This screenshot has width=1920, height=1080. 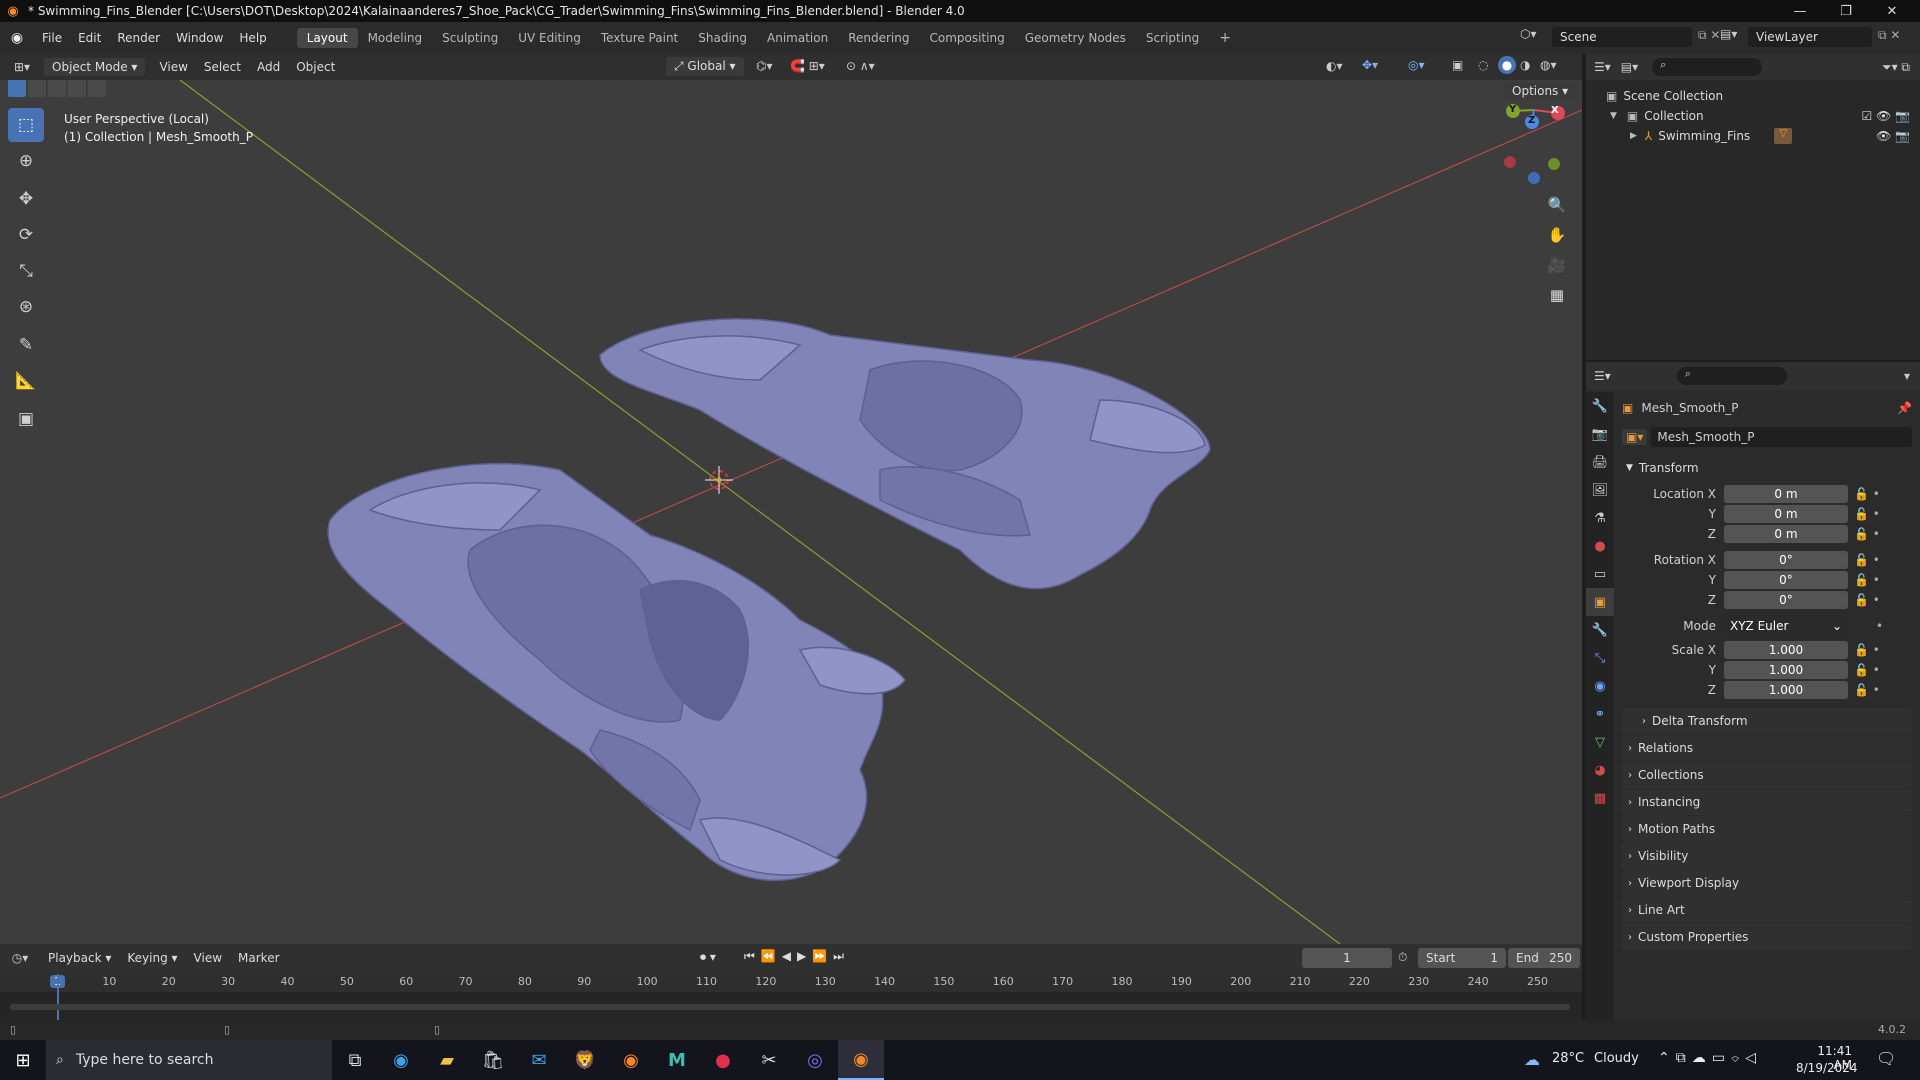 I want to click on move-tool-icon: ✥, so click(x=26, y=199).